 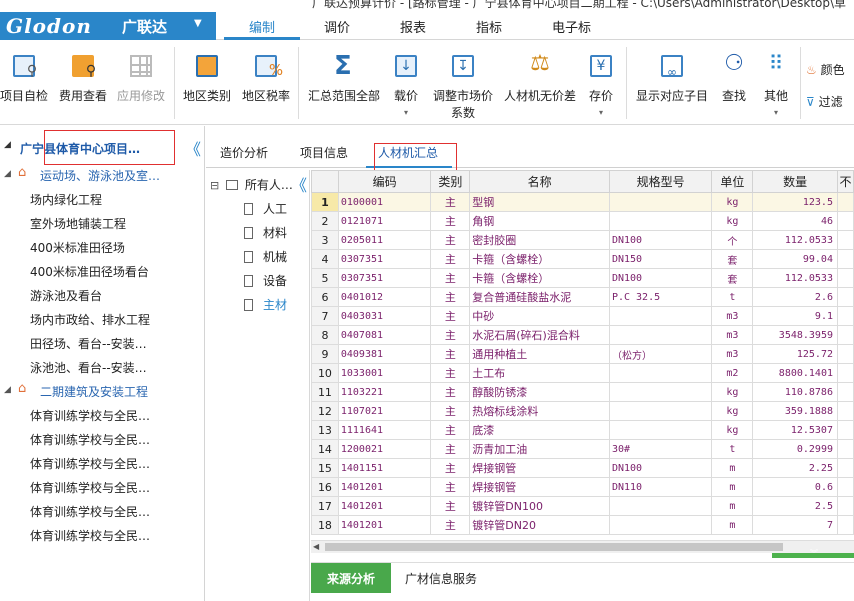 I want to click on table-cell: 125.72, so click(x=795, y=354).